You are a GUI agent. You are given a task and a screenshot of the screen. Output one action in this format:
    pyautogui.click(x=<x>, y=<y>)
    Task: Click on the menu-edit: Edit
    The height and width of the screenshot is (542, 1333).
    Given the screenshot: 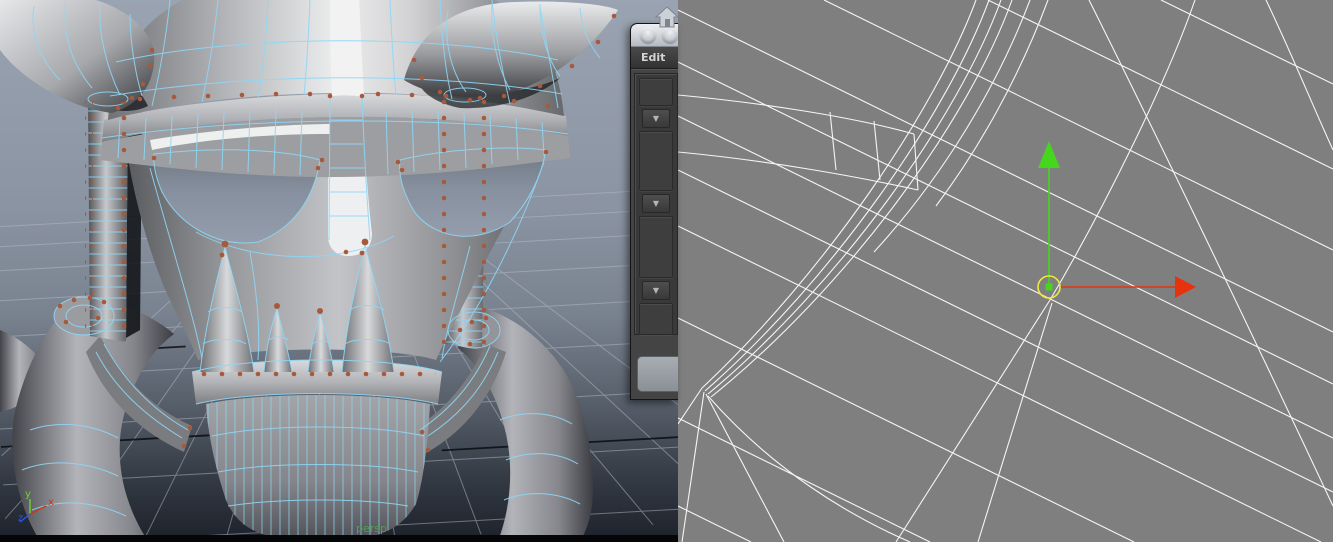 What is the action you would take?
    pyautogui.click(x=653, y=57)
    